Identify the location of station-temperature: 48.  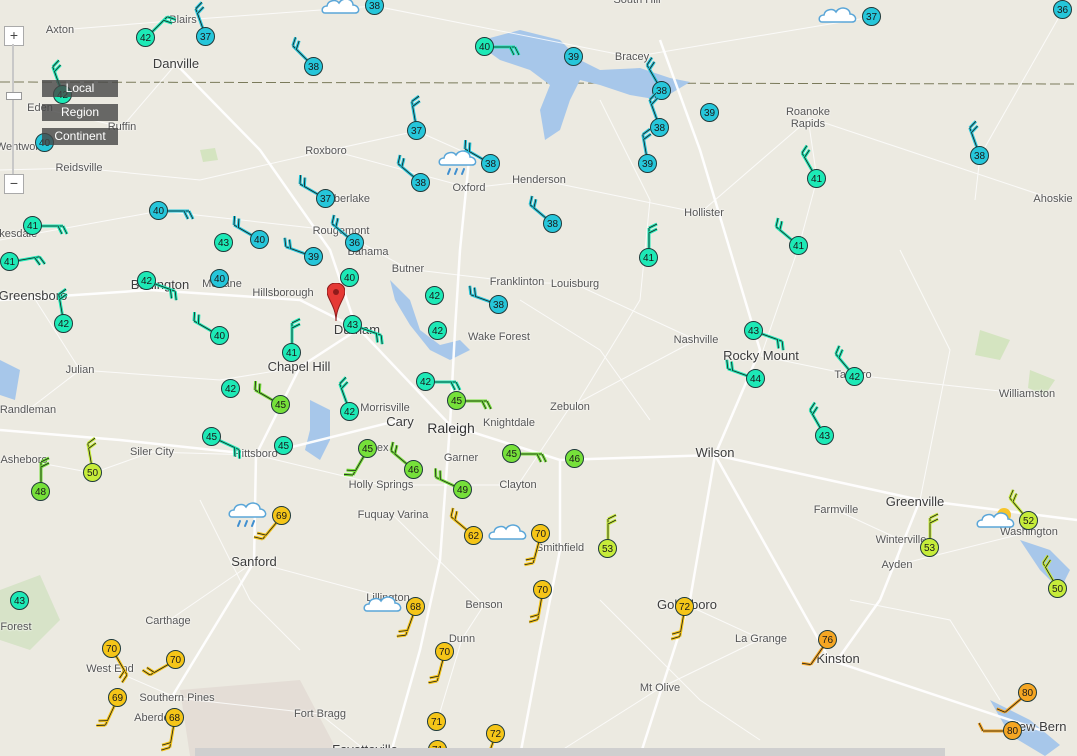
(40, 491).